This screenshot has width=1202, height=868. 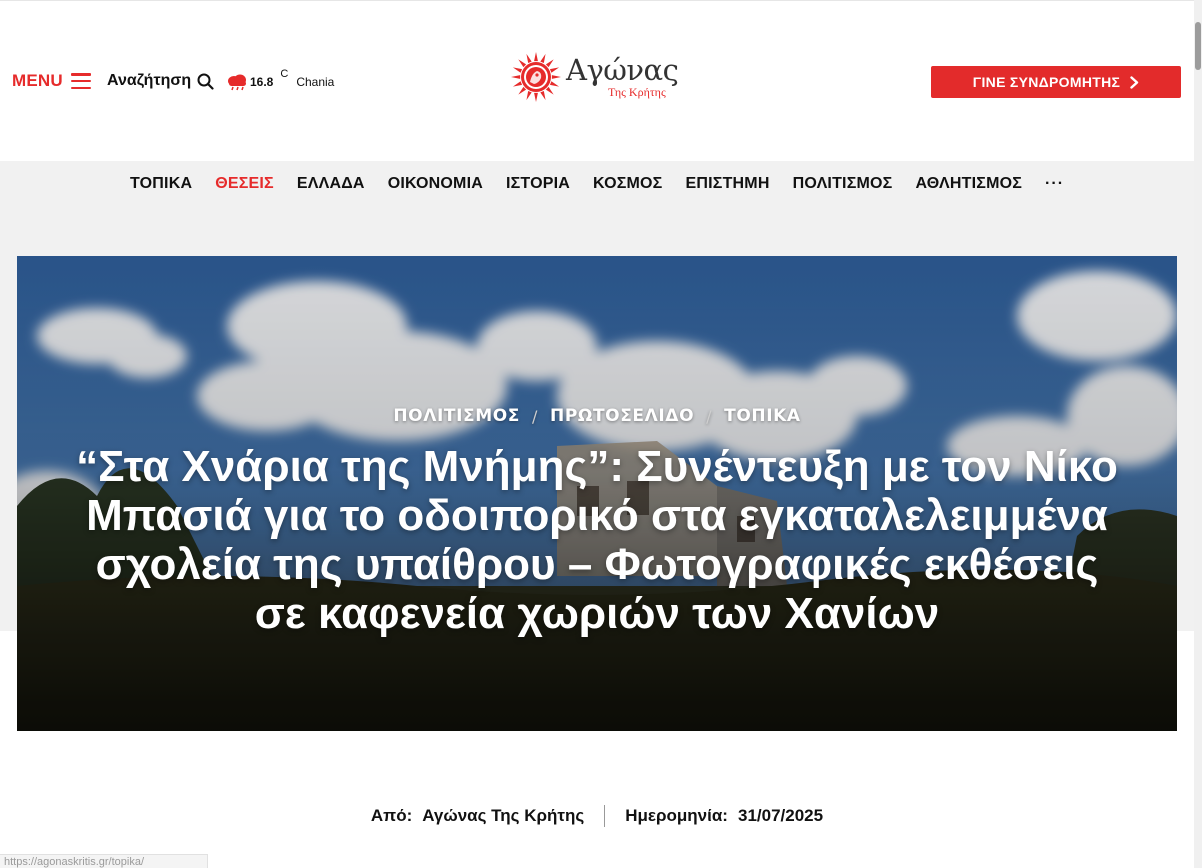 What do you see at coordinates (1134, 82) in the screenshot?
I see `chevron-right-icon` at bounding box center [1134, 82].